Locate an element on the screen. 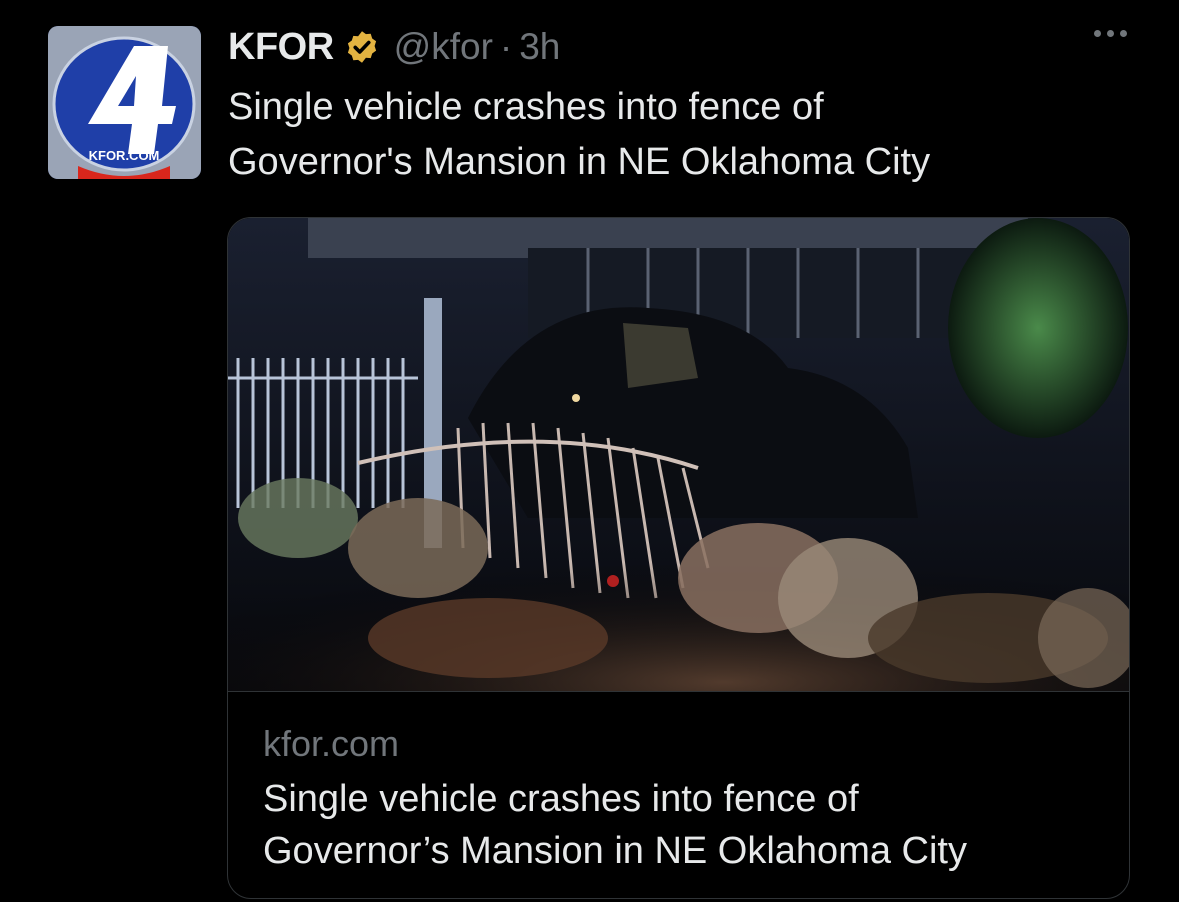 The image size is (1179, 902). avatar-brand-text: KFOR.COM is located at coordinates (124, 155).